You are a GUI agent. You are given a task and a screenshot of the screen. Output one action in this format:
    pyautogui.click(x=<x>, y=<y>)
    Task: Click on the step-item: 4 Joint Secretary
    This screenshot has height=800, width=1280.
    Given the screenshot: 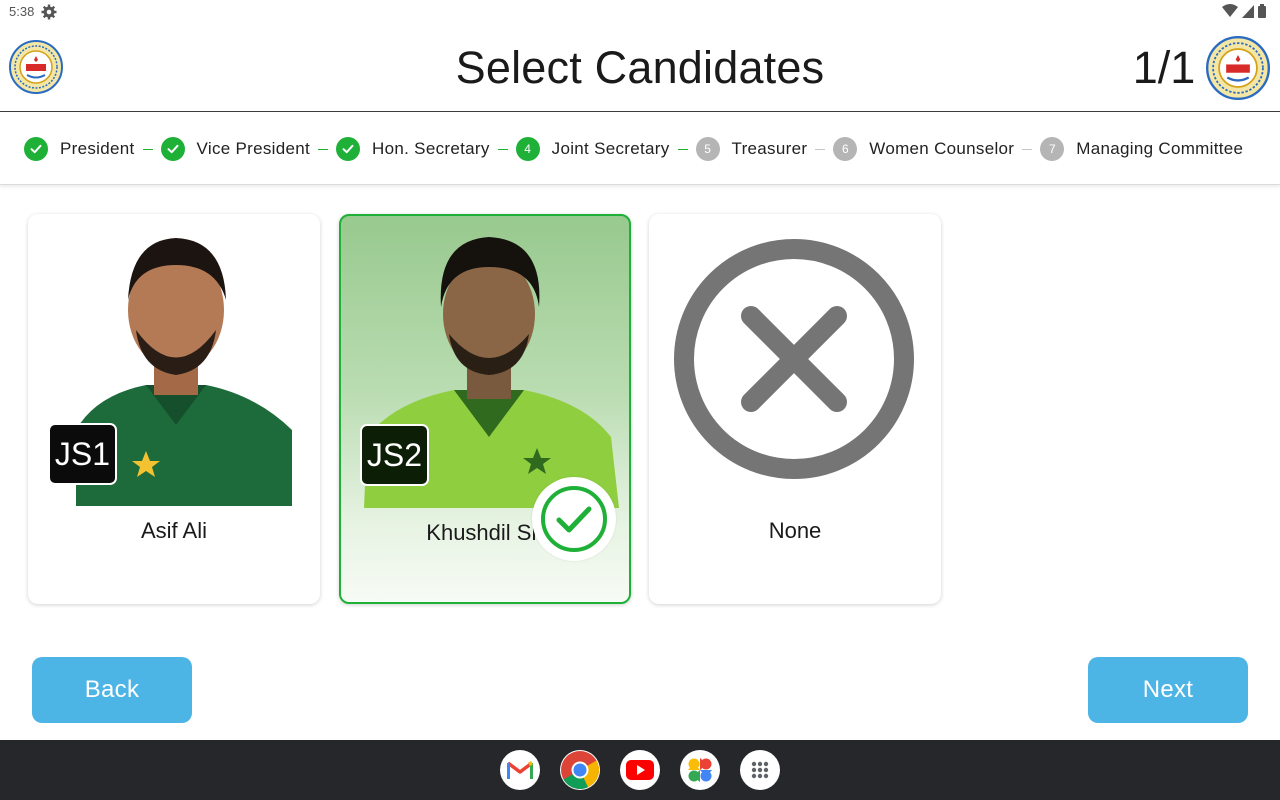 What is the action you would take?
    pyautogui.click(x=592, y=149)
    